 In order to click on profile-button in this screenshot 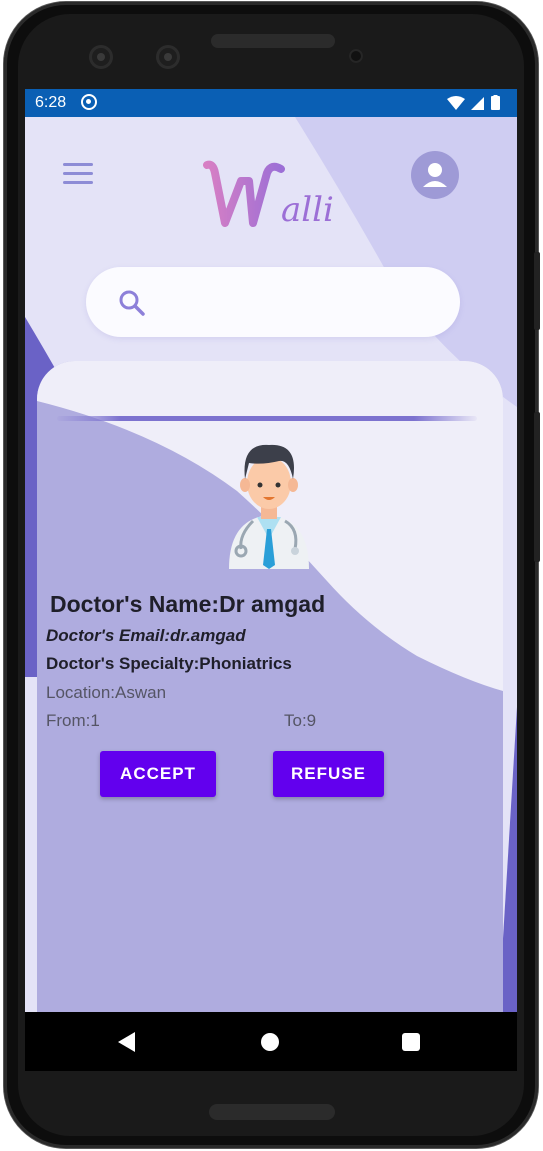, I will do `click(435, 175)`.